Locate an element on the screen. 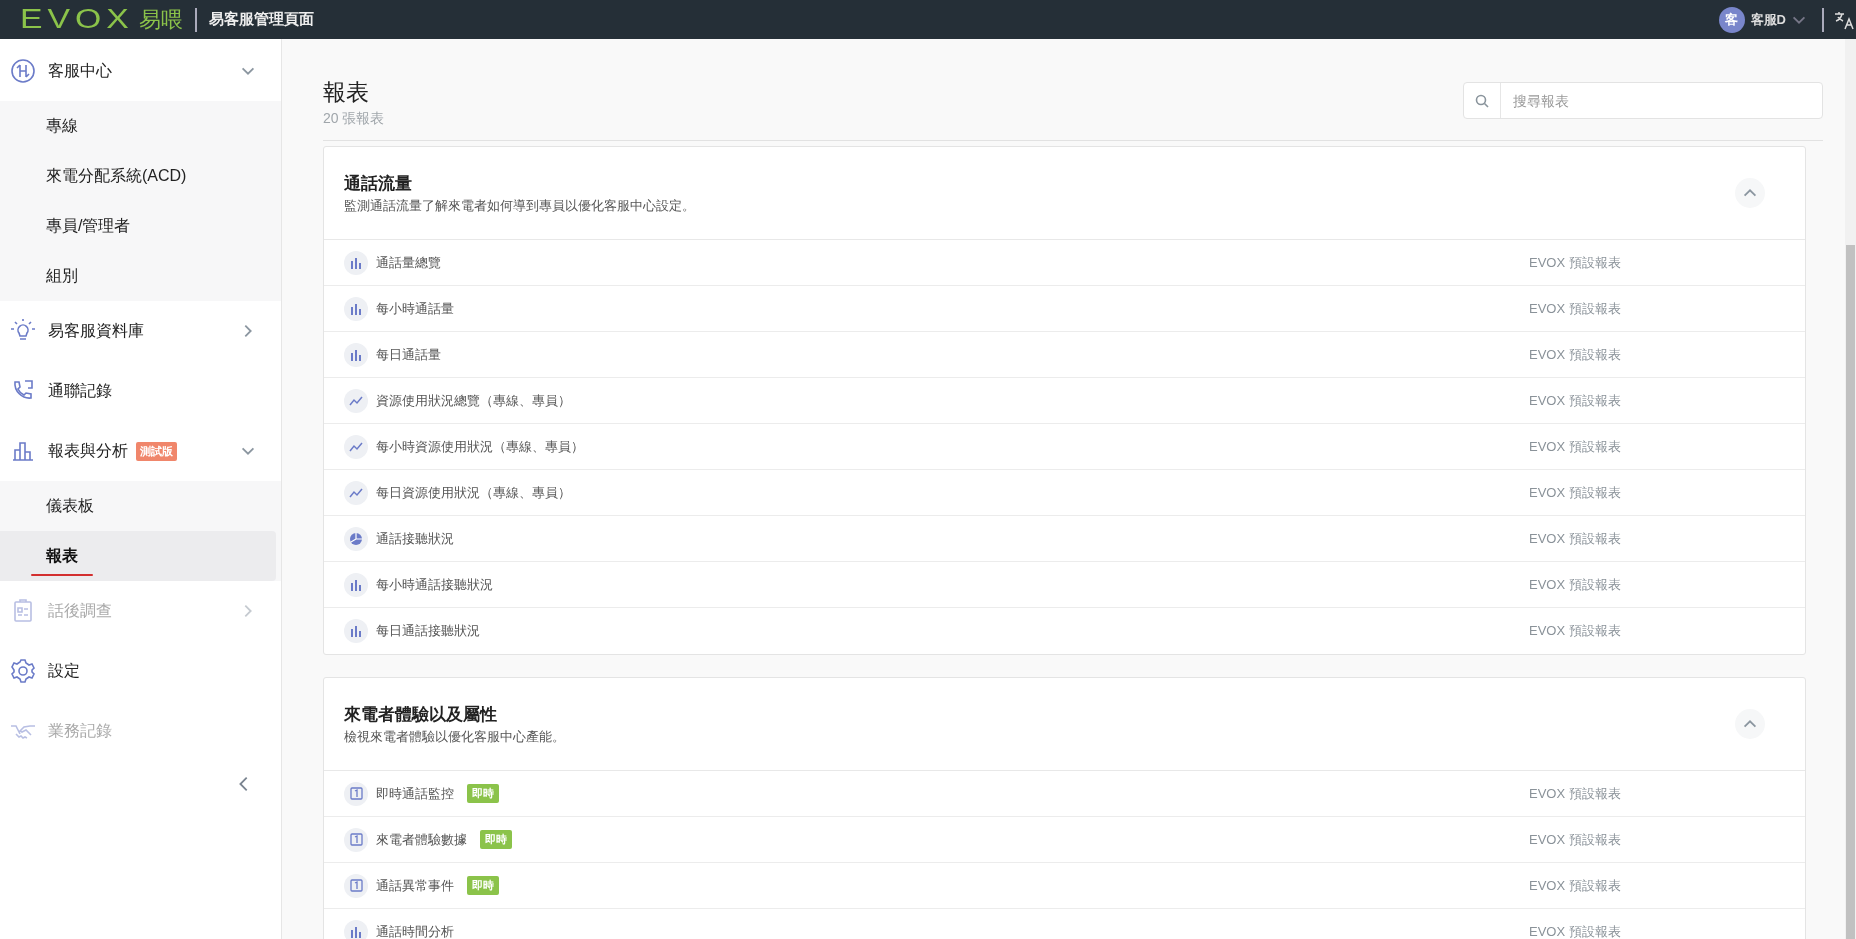  nav-item: 報表與分析 測試版 is located at coordinates (140, 451).